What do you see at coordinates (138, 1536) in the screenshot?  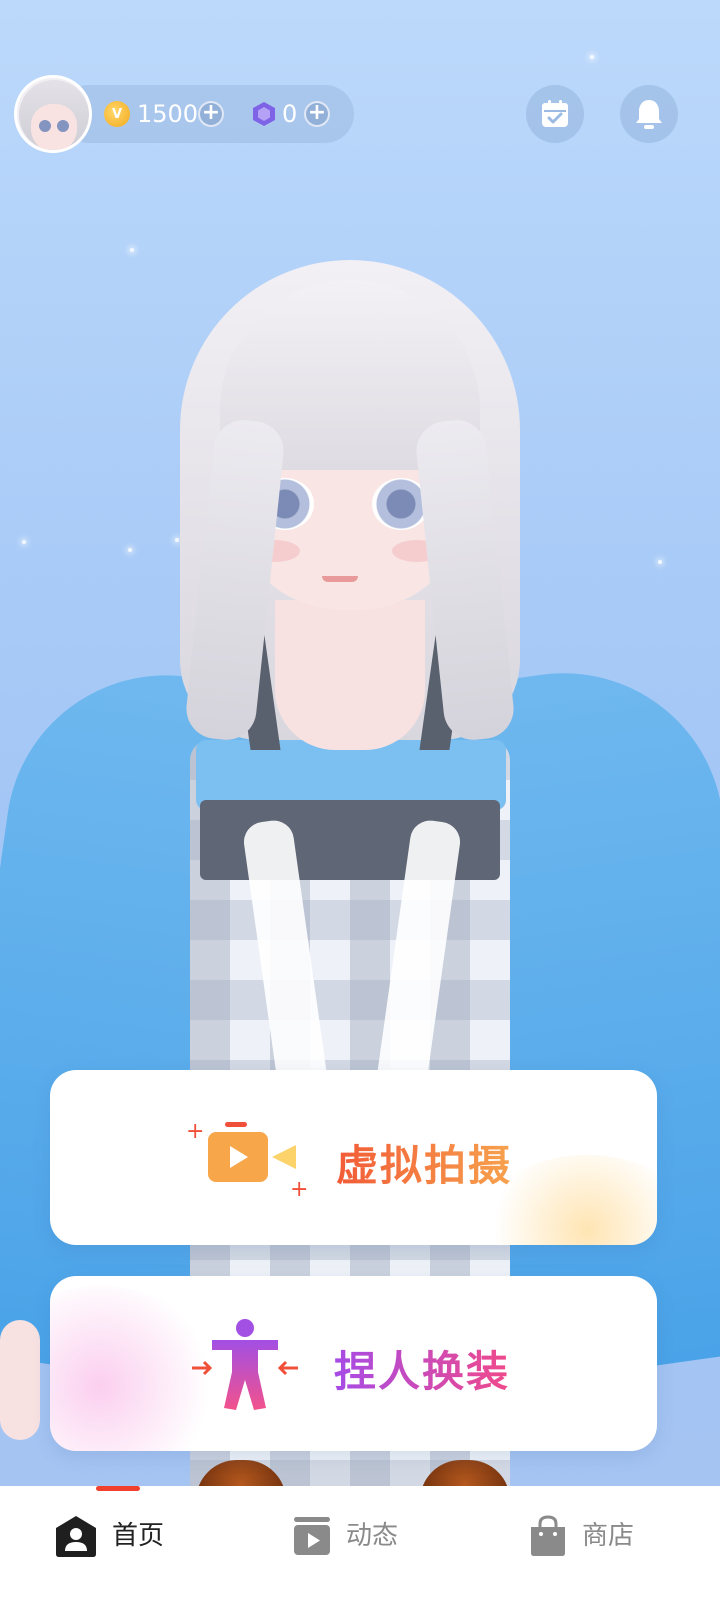 I see `nav-home-label: 首页` at bounding box center [138, 1536].